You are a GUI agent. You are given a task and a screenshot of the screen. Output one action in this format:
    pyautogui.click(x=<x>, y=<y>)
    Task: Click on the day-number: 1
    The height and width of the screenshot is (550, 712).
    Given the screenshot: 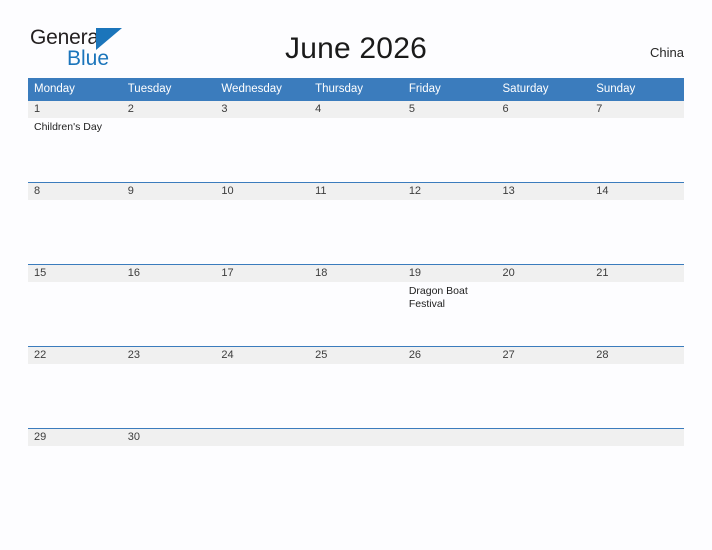 What is the action you would take?
    pyautogui.click(x=75, y=109)
    